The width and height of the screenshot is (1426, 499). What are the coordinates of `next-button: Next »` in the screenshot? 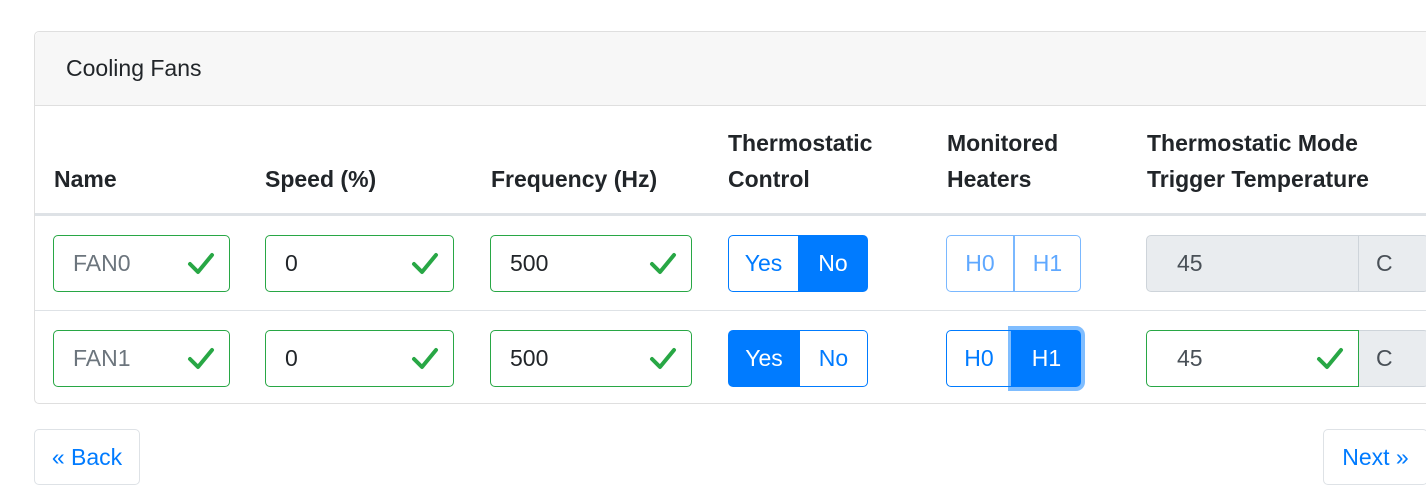 It's located at (1374, 457).